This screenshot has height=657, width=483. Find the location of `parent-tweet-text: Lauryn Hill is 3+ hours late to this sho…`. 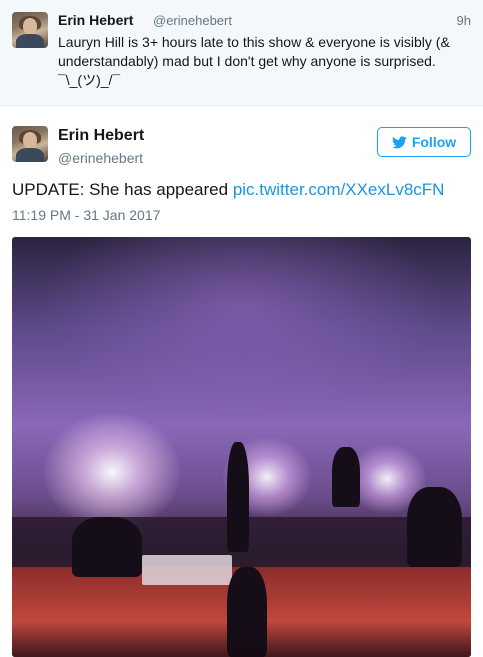

parent-tweet-text: Lauryn Hill is 3+ hours late to this sho… is located at coordinates (254, 61).